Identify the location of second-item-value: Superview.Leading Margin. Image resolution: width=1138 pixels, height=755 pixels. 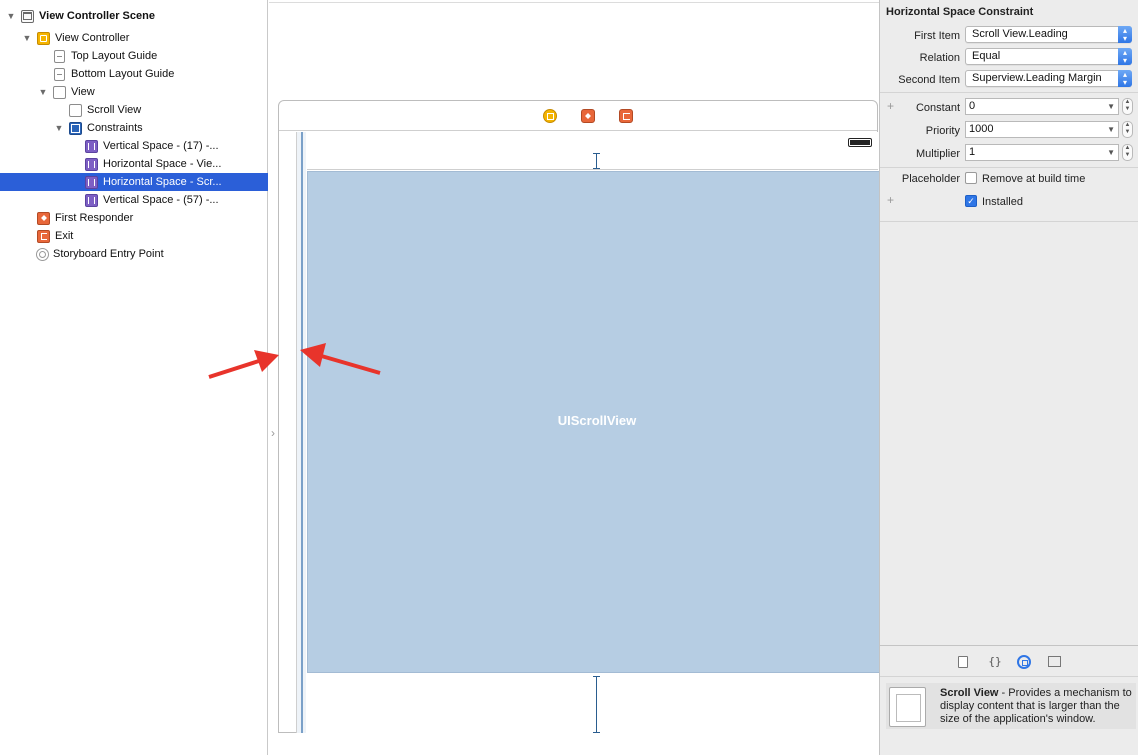
(1037, 78).